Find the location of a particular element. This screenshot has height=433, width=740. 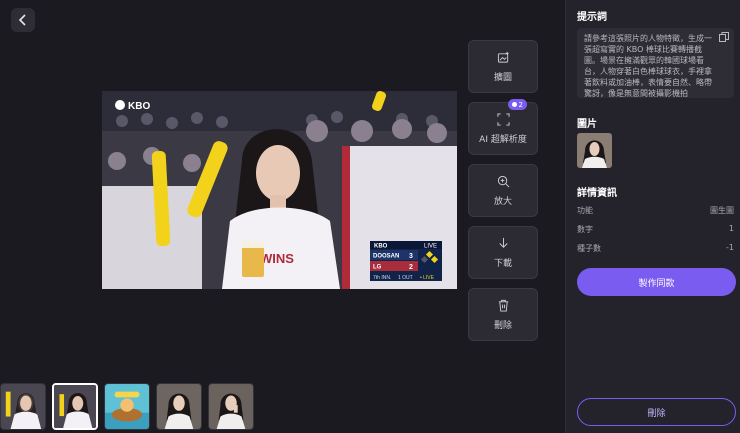

ai-upscale-button: 2 AI 超解析度 is located at coordinates (503, 127).